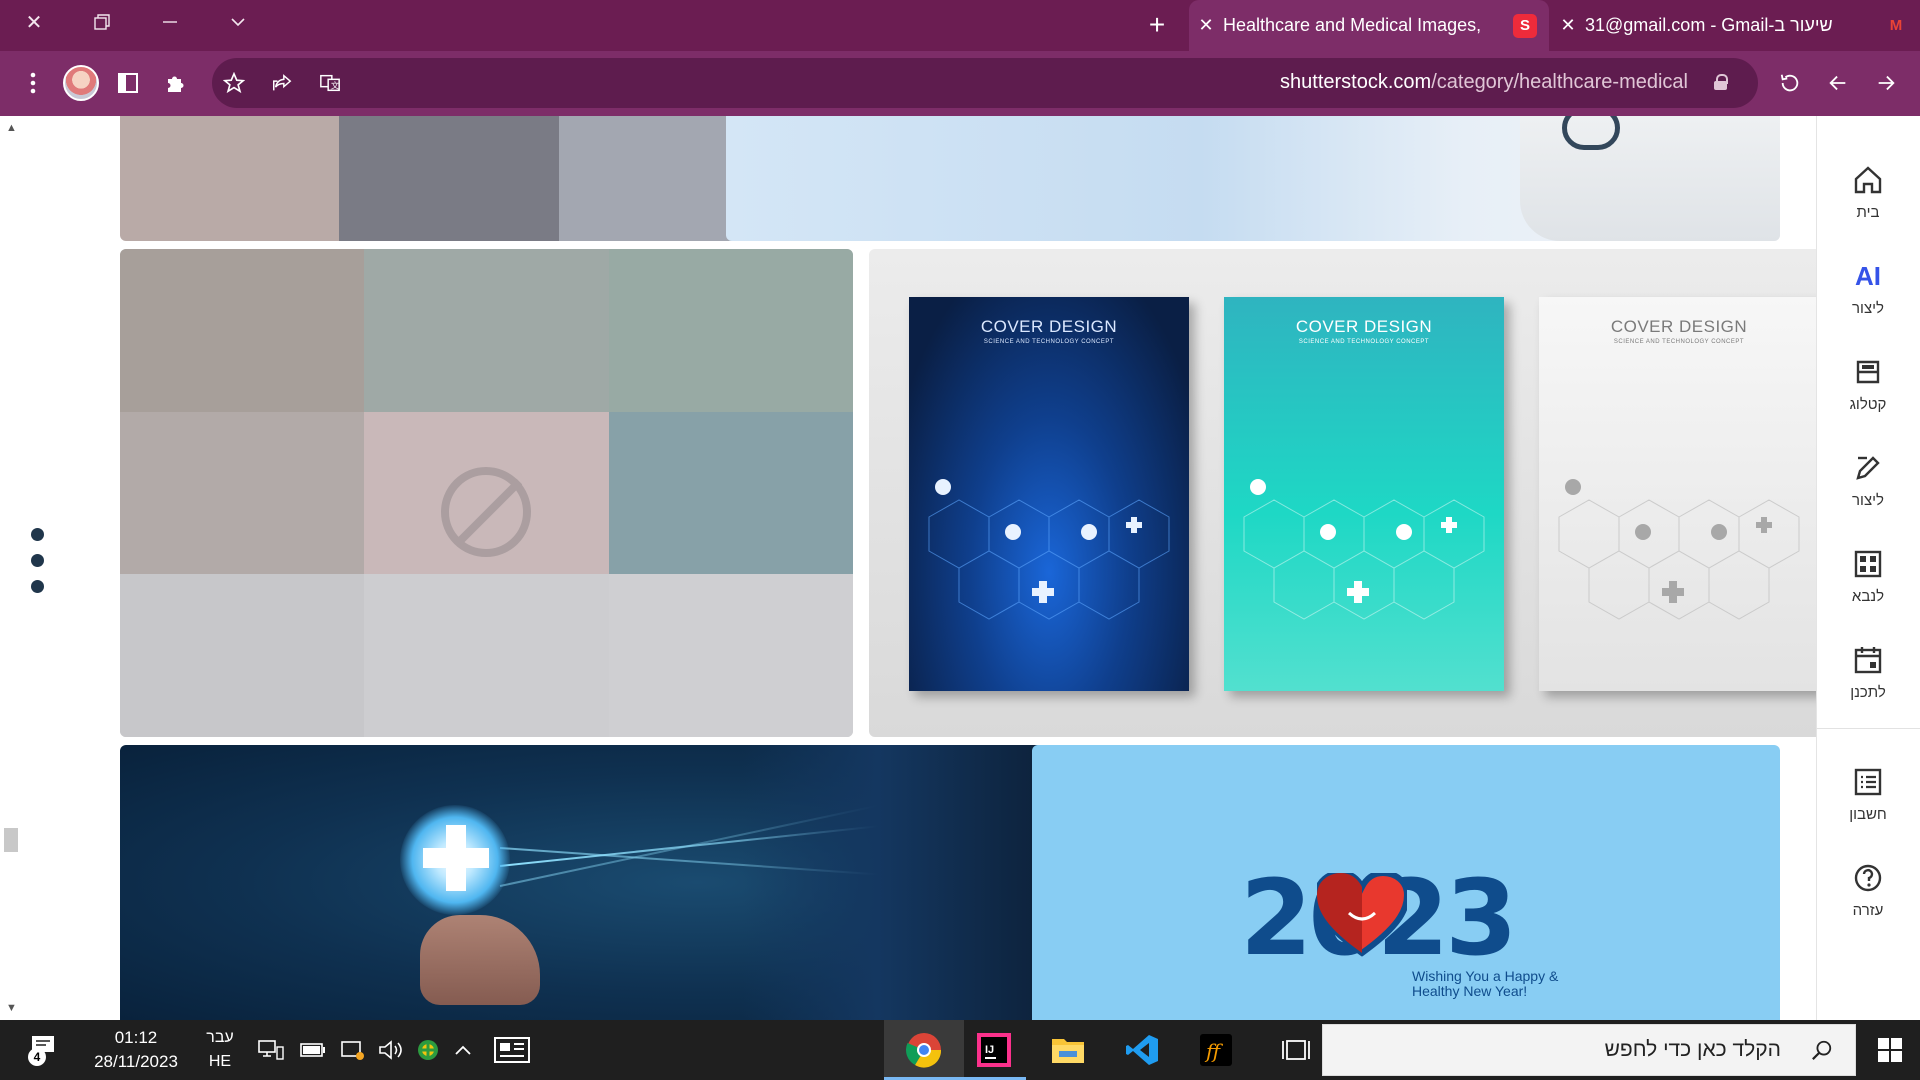 The image size is (1920, 1080). I want to click on translate-button: 文, so click(330, 83).